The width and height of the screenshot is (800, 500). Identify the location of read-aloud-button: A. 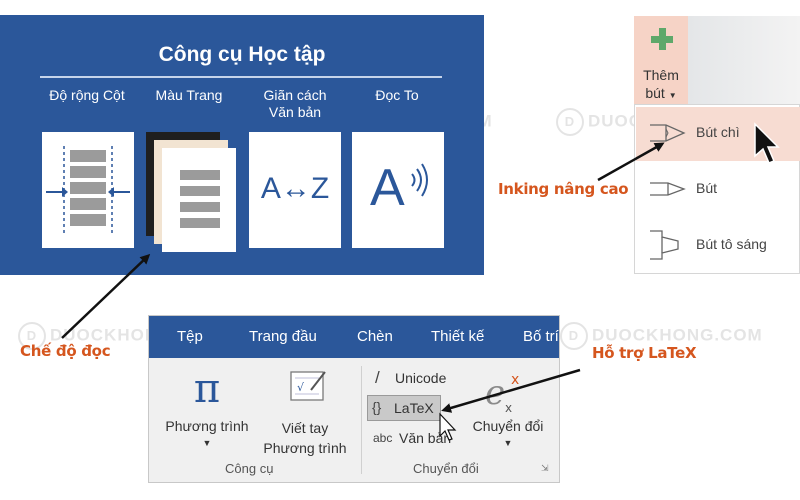
(398, 190).